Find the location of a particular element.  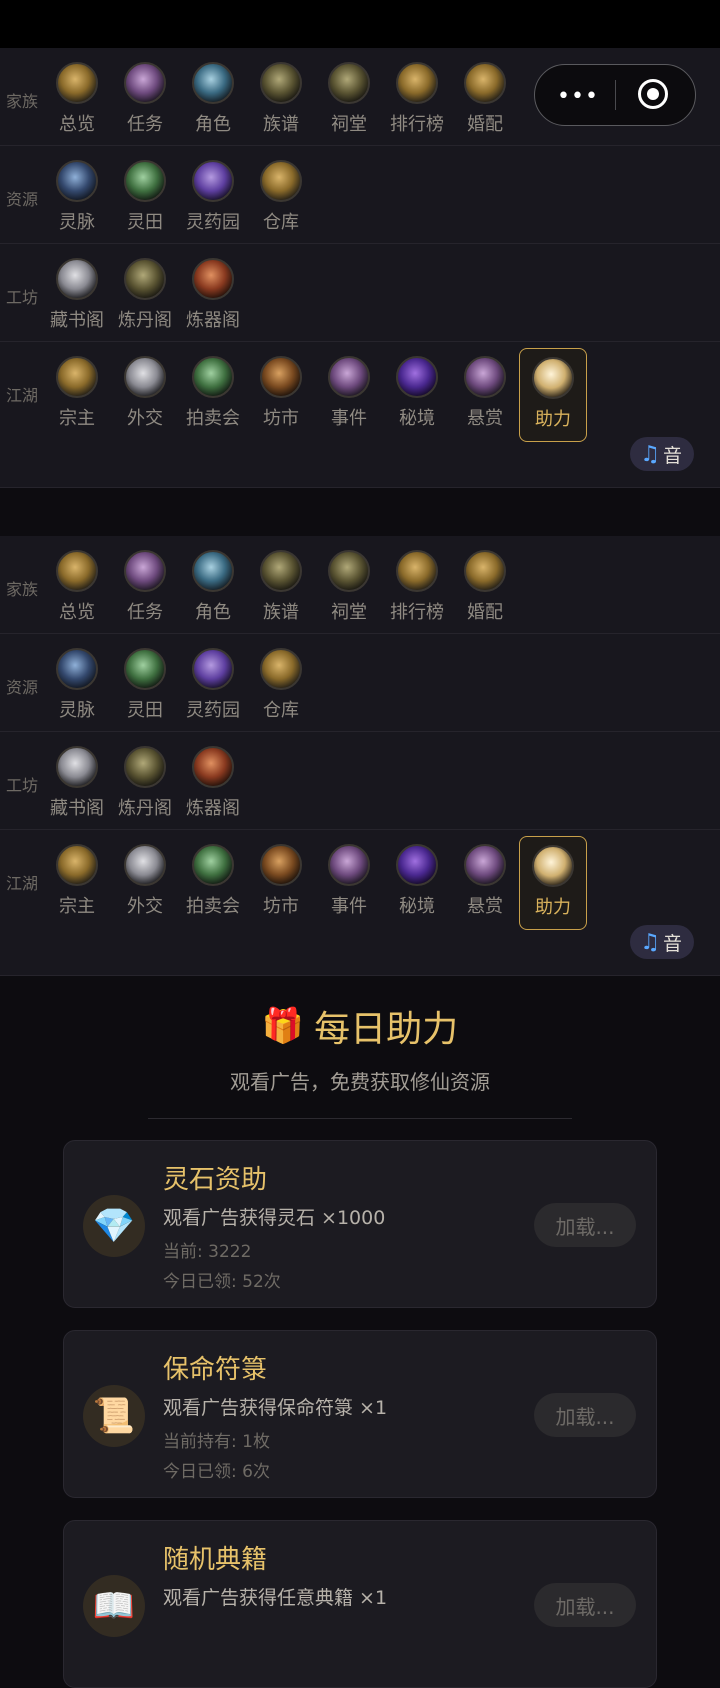

row-label: 家族 is located at coordinates (22, 101).